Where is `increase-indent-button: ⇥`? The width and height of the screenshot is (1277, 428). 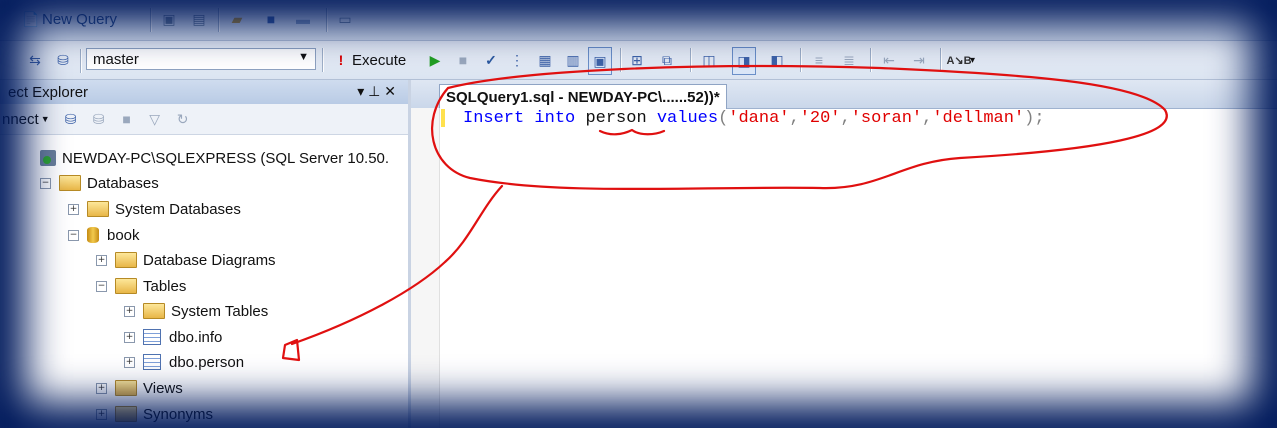
increase-indent-button: ⇥ is located at coordinates (919, 60).